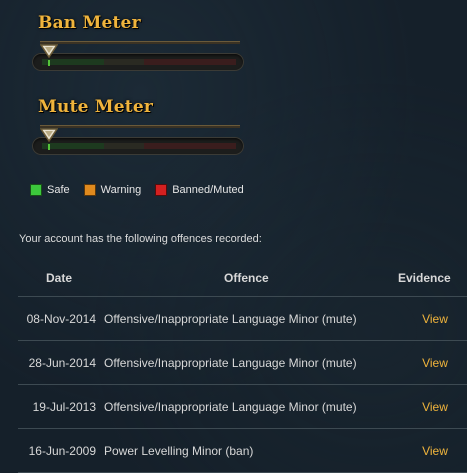 This screenshot has height=473, width=467. What do you see at coordinates (140, 42) in the screenshot?
I see `ban-meter-rail` at bounding box center [140, 42].